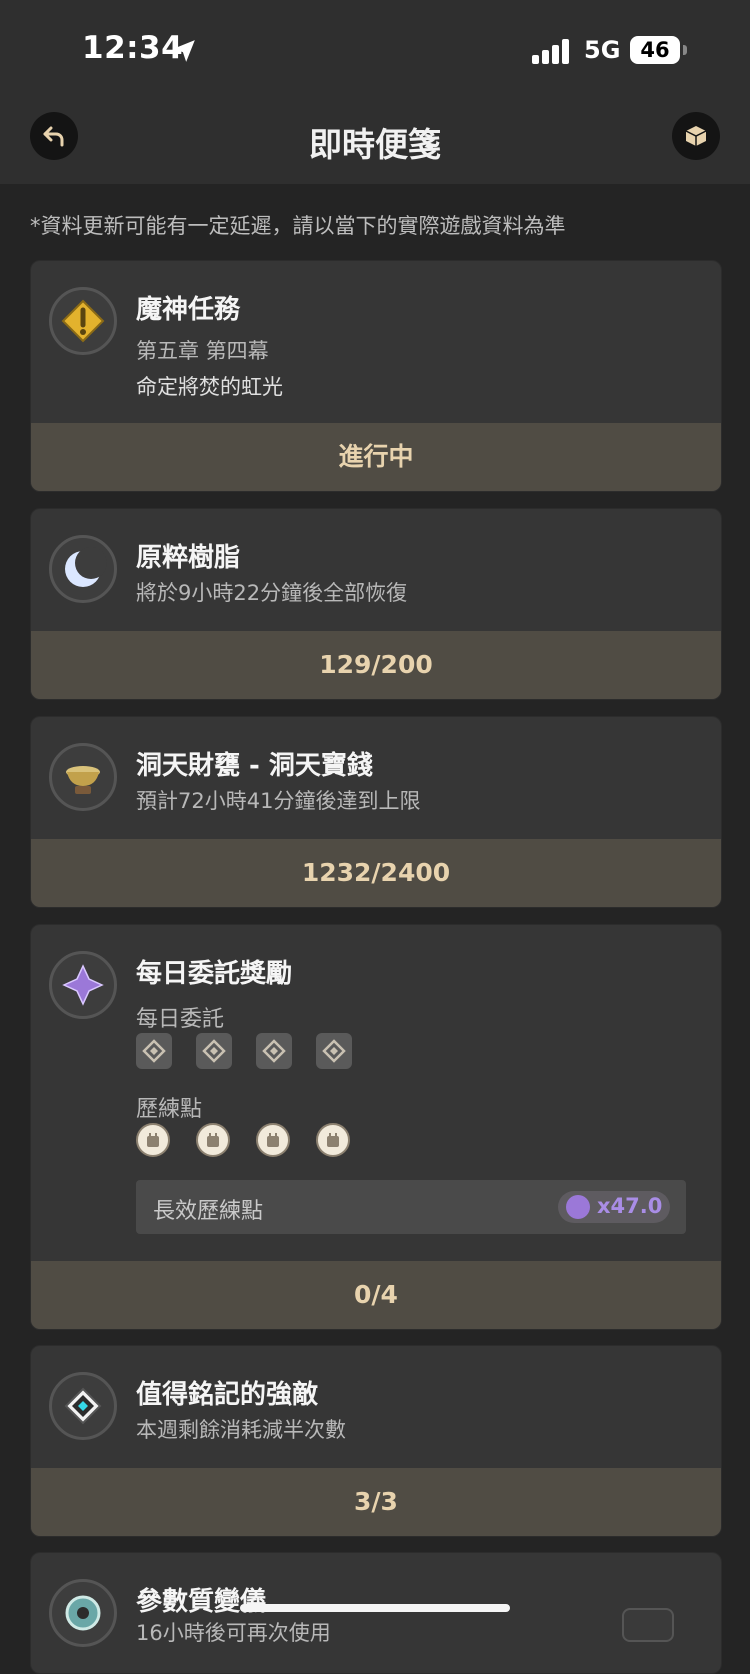 This screenshot has height=1674, width=750. Describe the element at coordinates (233, 1633) in the screenshot. I see `transformer-subtitle: 16小時後可再次使用` at that location.